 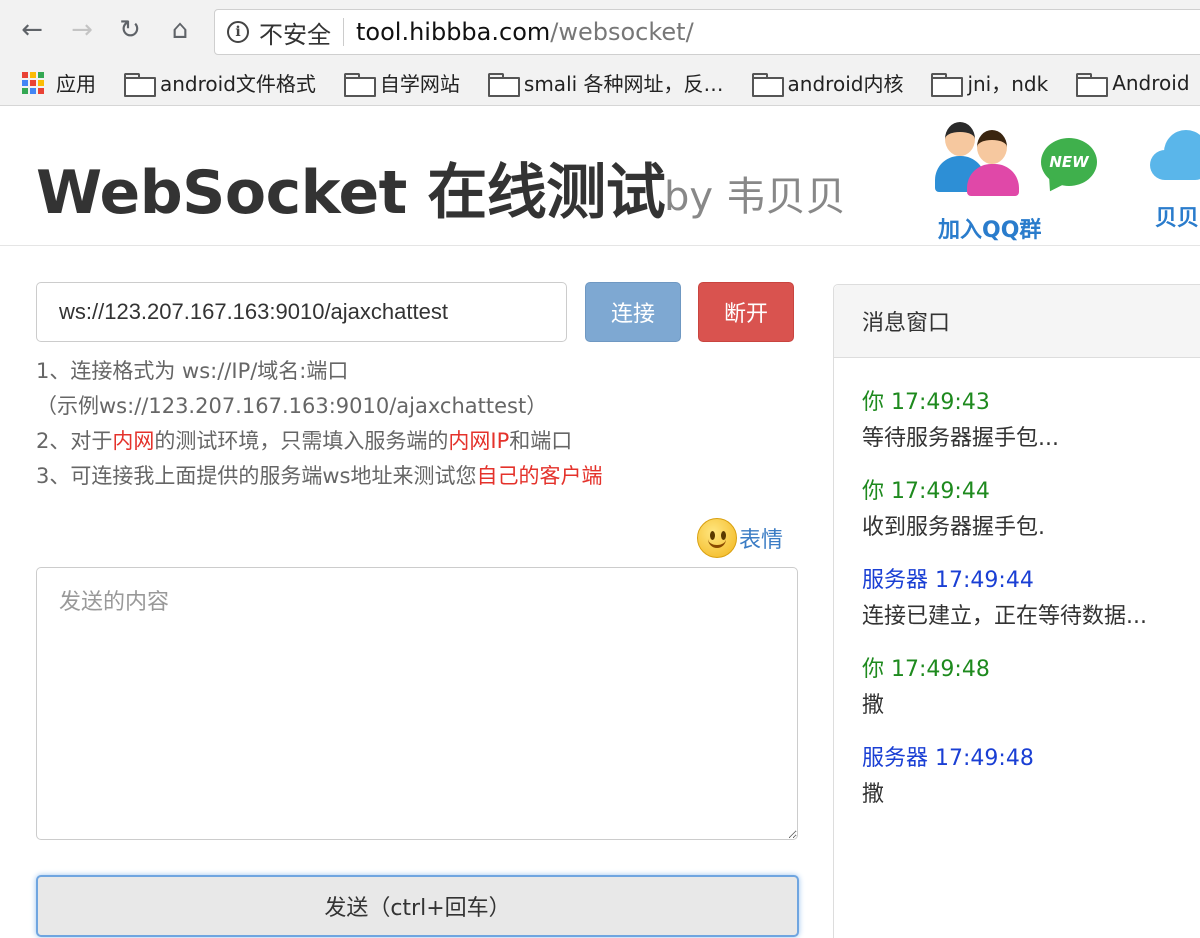 I want to click on bookmark-folder: 自学网站, so click(x=401, y=82).